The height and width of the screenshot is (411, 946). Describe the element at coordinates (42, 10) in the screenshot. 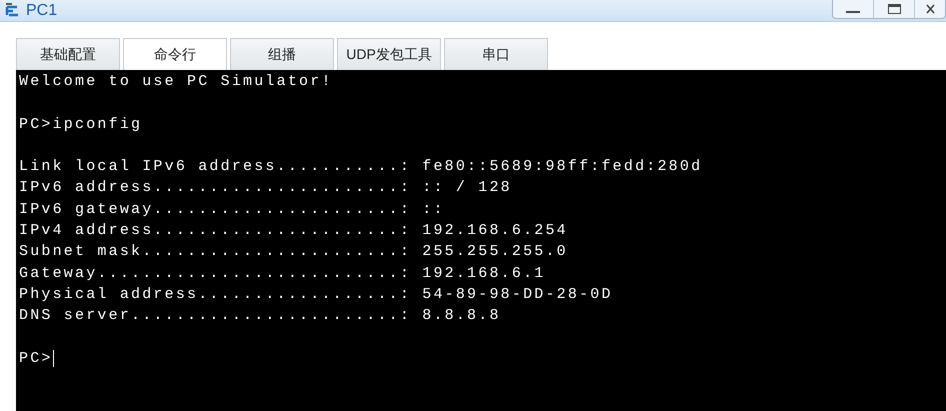

I see `window-title: PC1` at that location.